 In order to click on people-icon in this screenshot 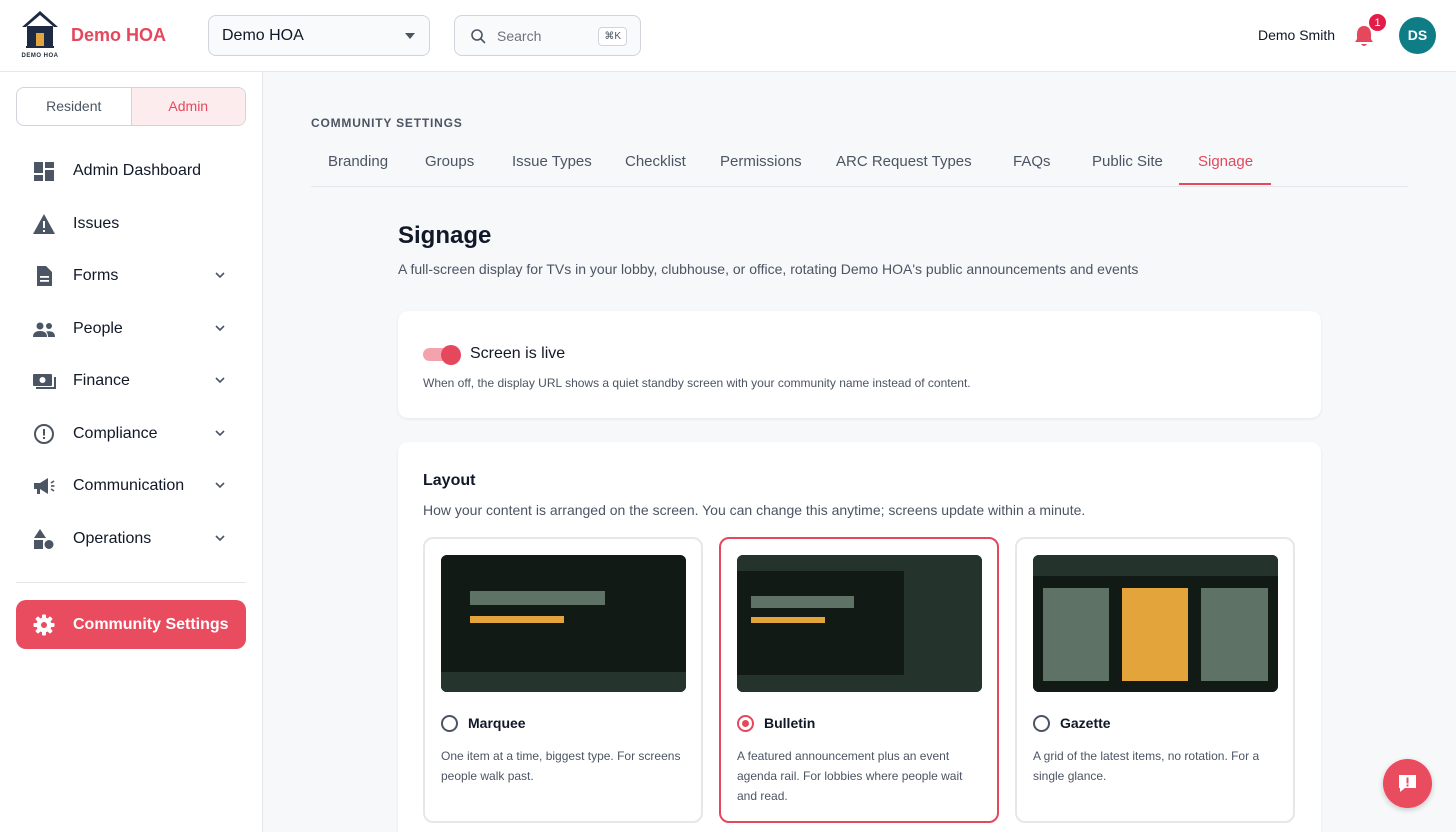, I will do `click(44, 329)`.